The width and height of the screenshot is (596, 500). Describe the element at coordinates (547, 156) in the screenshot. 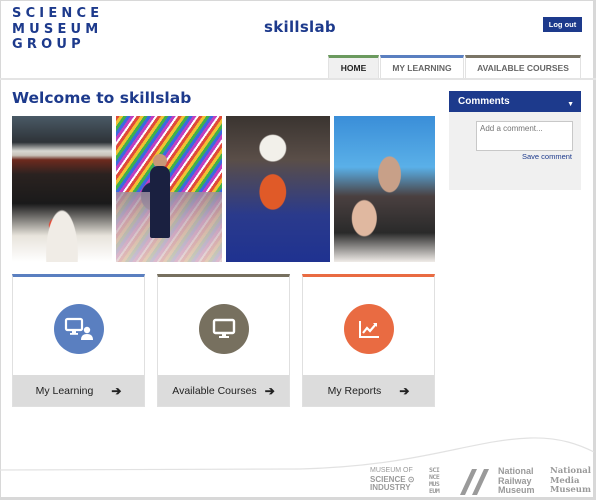

I see `save-comment-link: Save comment` at that location.